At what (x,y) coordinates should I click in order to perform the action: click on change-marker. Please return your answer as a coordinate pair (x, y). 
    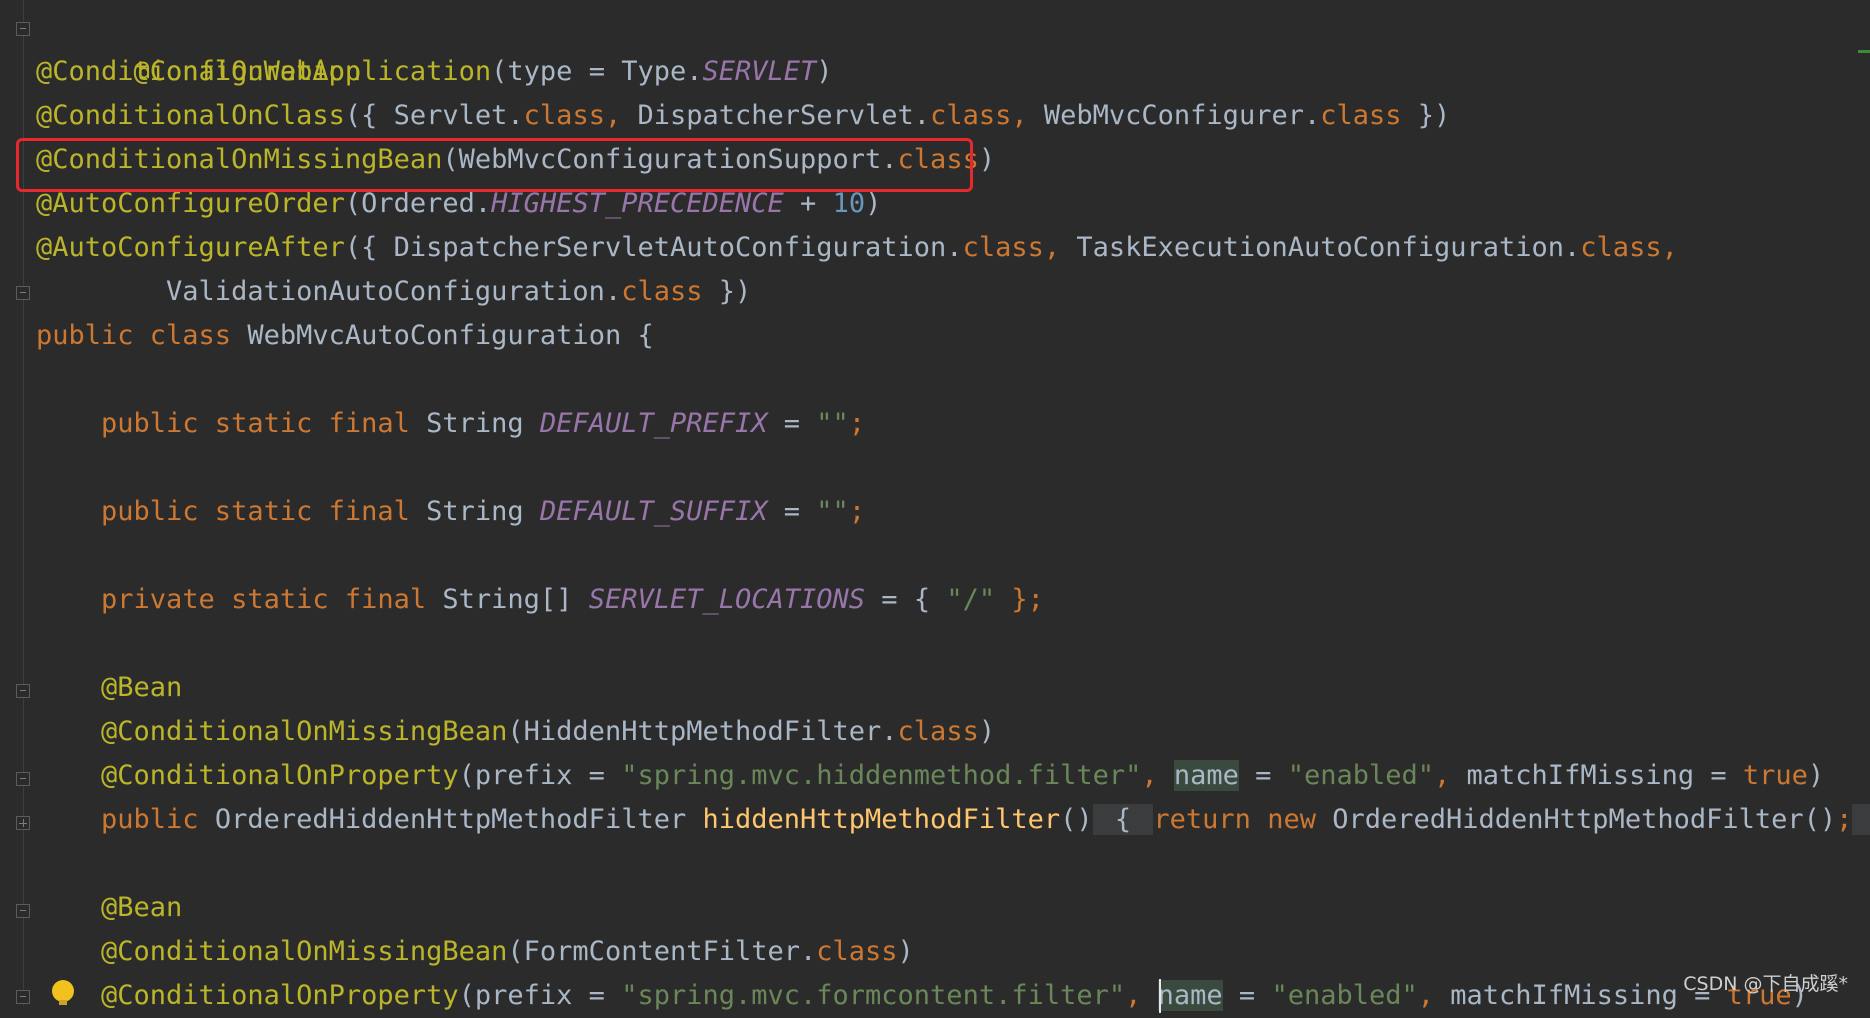
    Looking at the image, I should click on (1864, 51).